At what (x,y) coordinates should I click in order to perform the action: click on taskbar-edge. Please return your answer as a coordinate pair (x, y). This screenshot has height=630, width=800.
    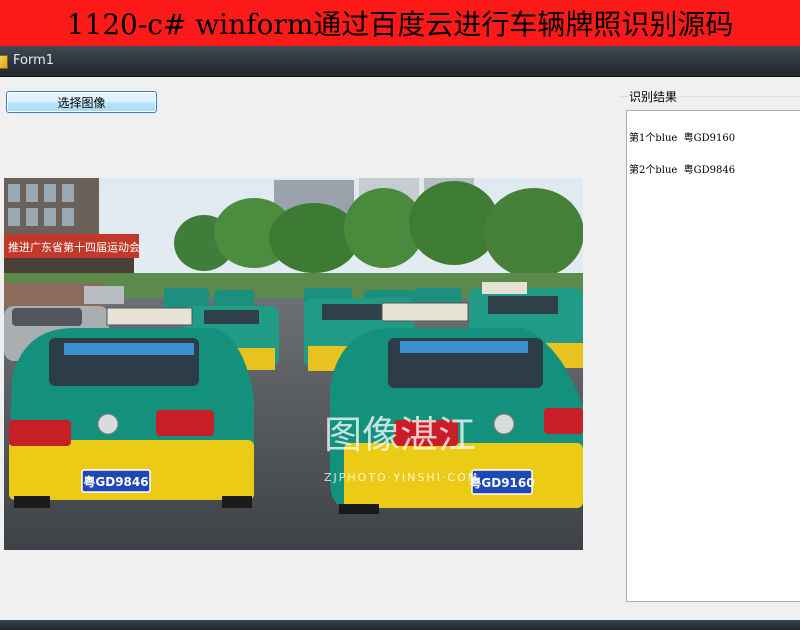
    Looking at the image, I should click on (400, 625).